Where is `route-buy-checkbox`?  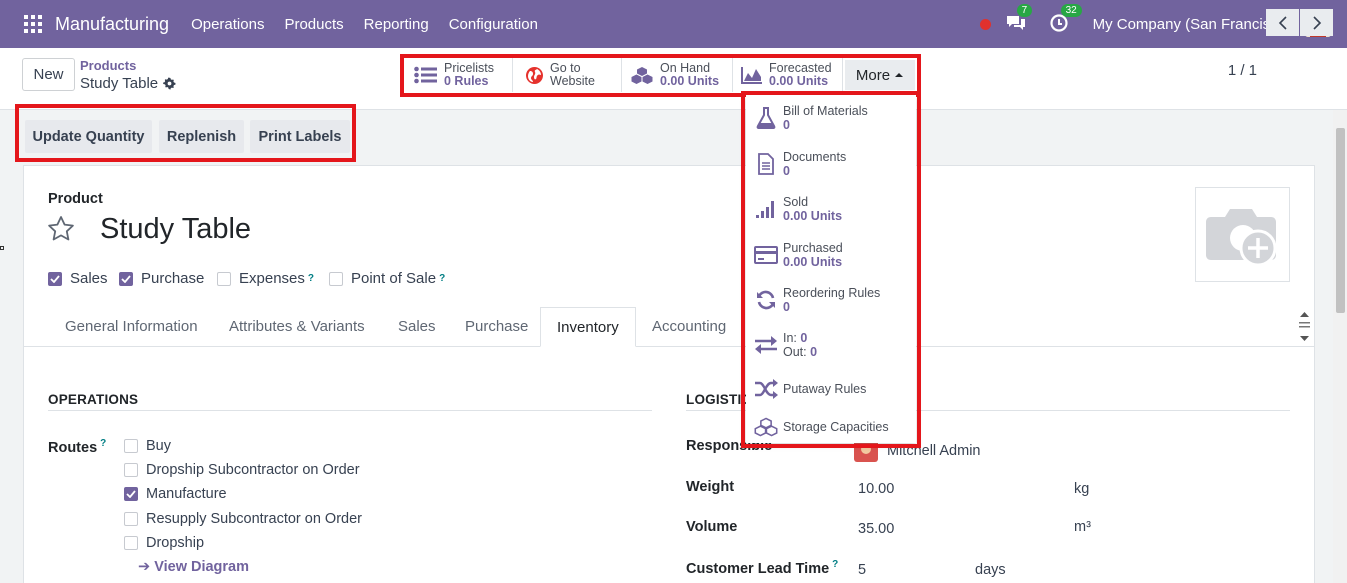
route-buy-checkbox is located at coordinates (131, 446).